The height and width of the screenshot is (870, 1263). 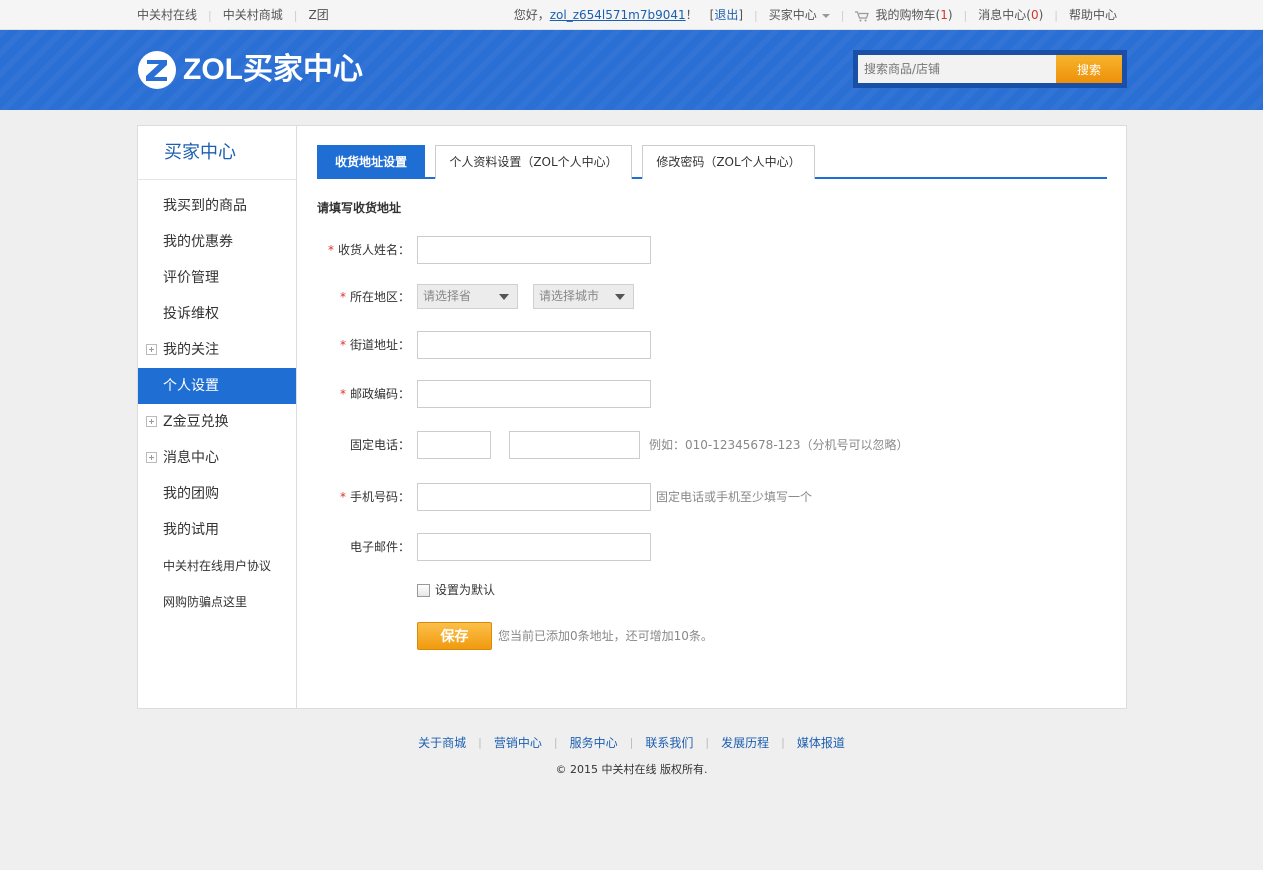 I want to click on site-header: ZOL买家中心 搜索, so click(x=631, y=70).